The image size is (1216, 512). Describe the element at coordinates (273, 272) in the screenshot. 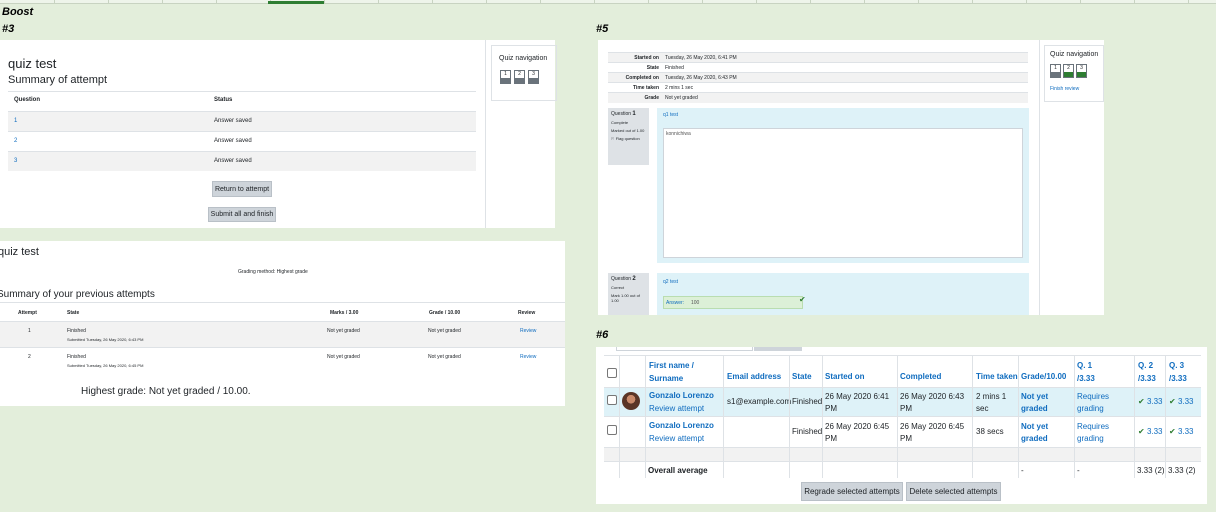

I see `grading-method: Grading method: Highest grade` at that location.